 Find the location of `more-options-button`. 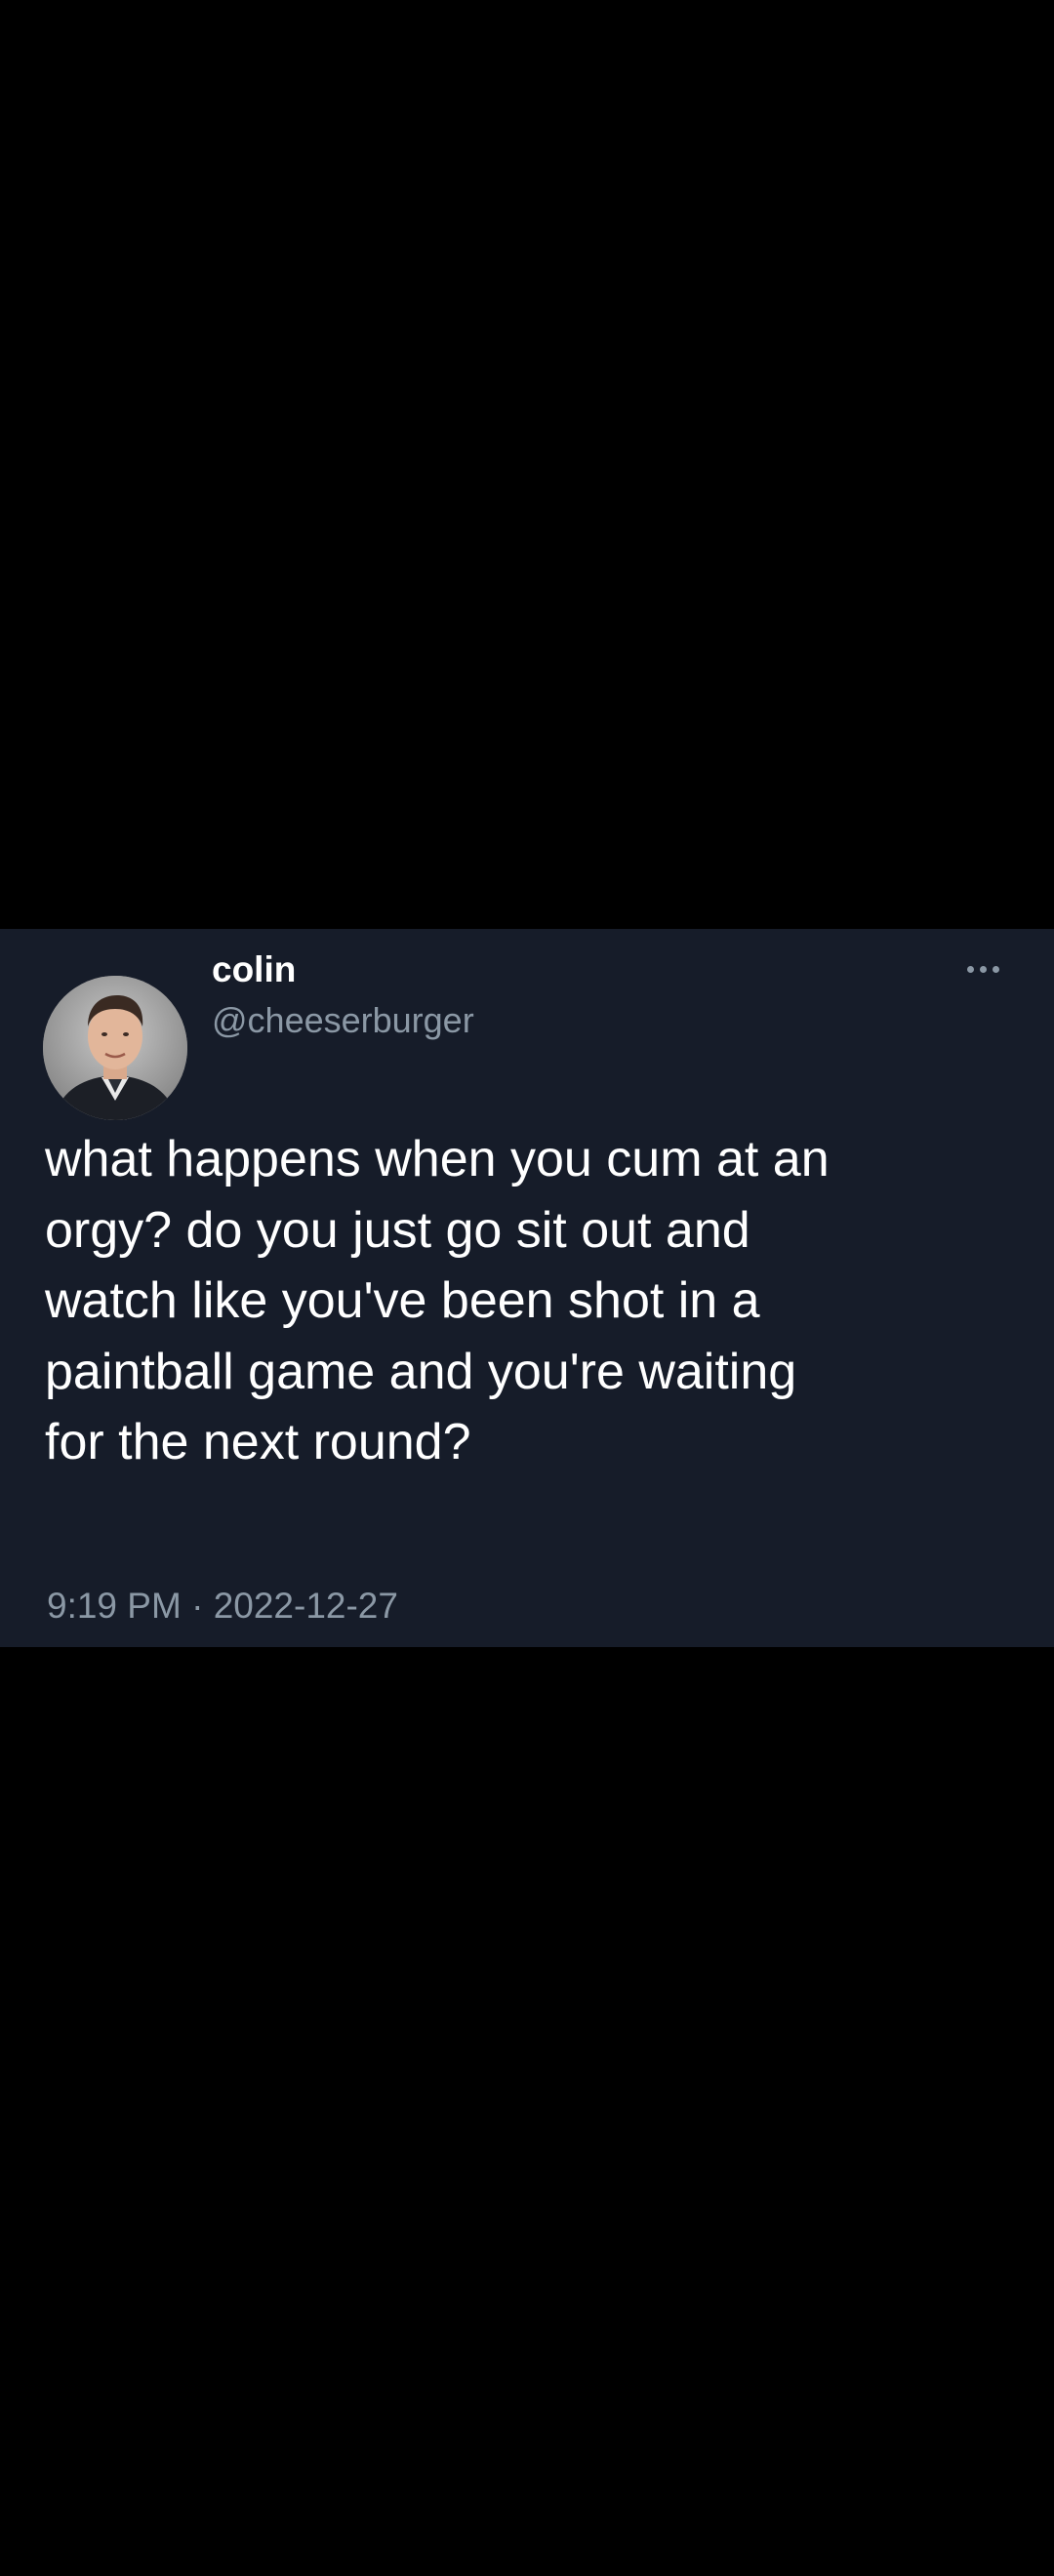

more-options-button is located at coordinates (983, 969).